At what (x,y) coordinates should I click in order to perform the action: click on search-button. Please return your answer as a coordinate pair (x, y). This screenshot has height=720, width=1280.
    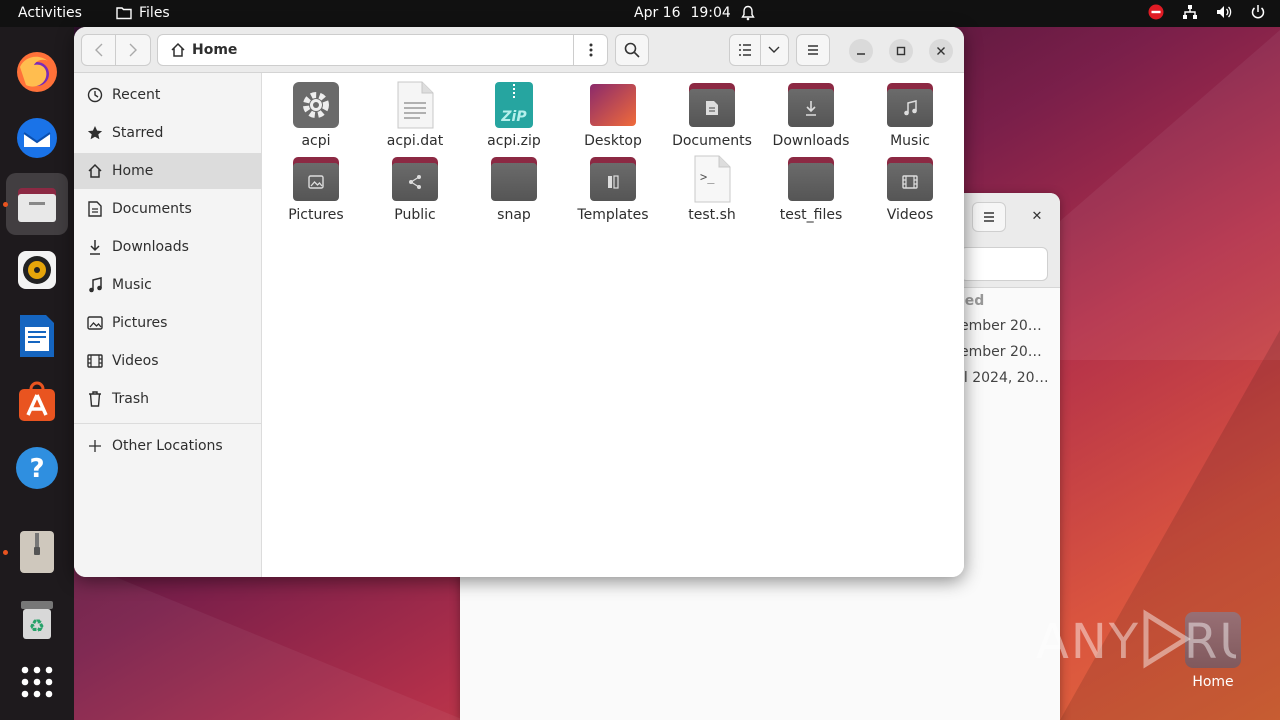
    Looking at the image, I should click on (632, 50).